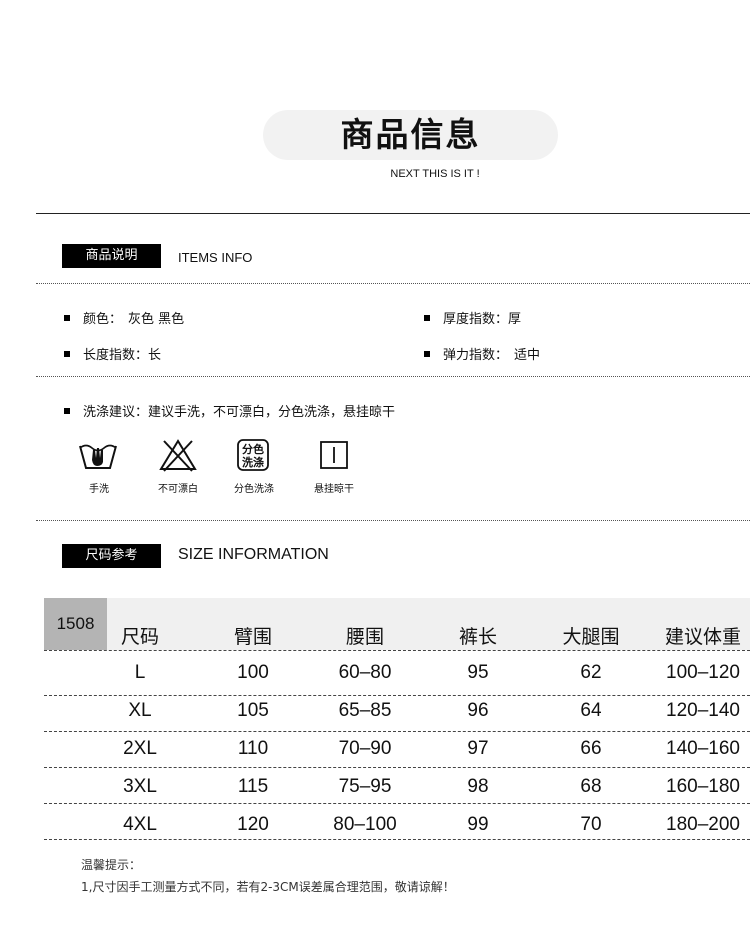 Image resolution: width=750 pixels, height=942 pixels. I want to click on table-cell: 2XL, so click(140, 748).